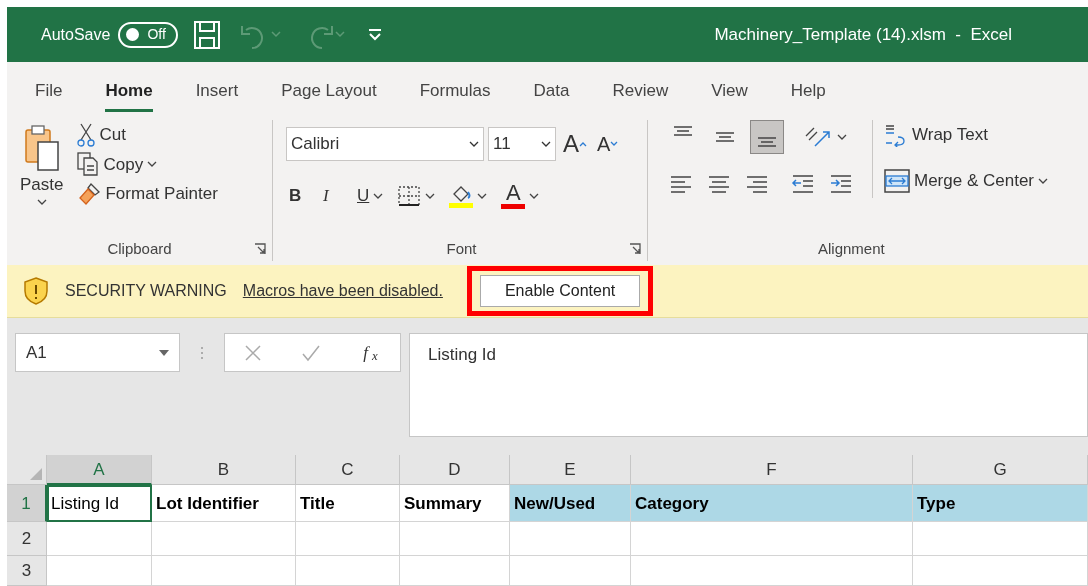 The width and height of the screenshot is (1088, 586). What do you see at coordinates (224, 470) in the screenshot?
I see `column-header: B` at bounding box center [224, 470].